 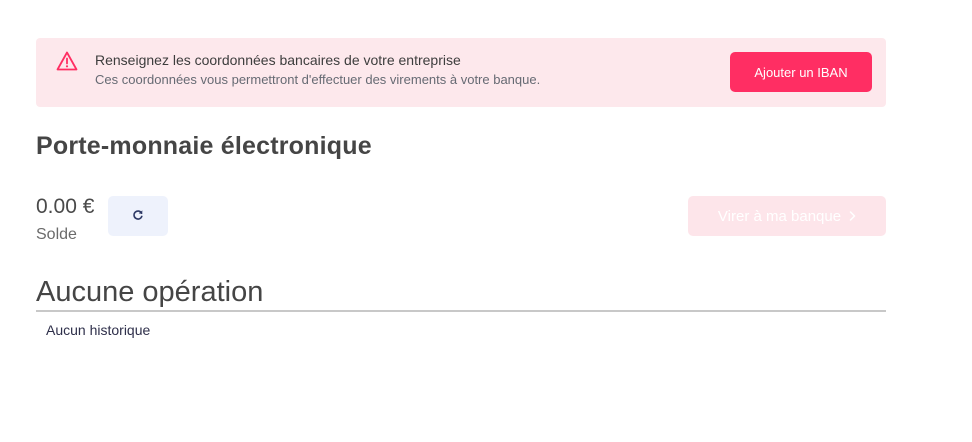 What do you see at coordinates (65, 206) in the screenshot?
I see `balance-amount: 0.00 €` at bounding box center [65, 206].